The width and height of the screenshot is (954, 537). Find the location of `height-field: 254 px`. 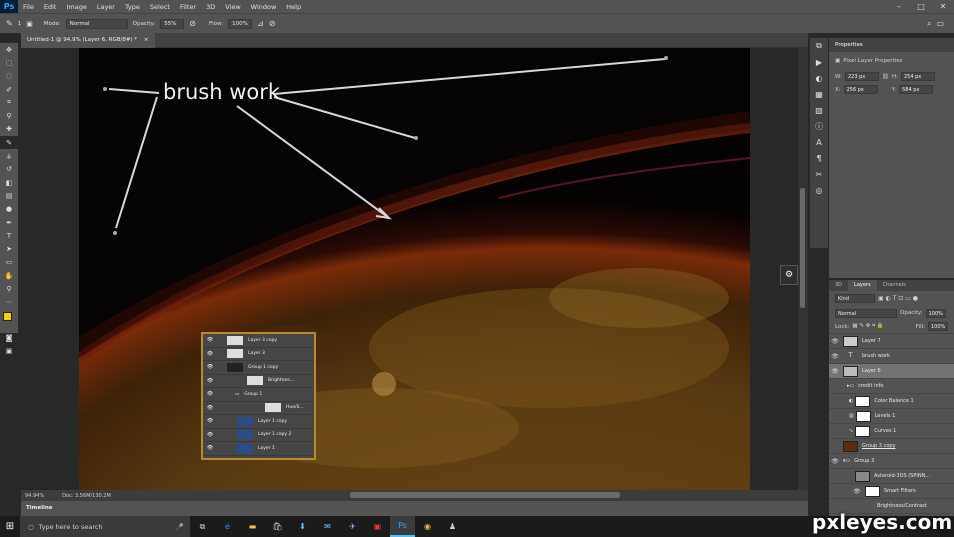

height-field: 254 px is located at coordinates (917, 76).